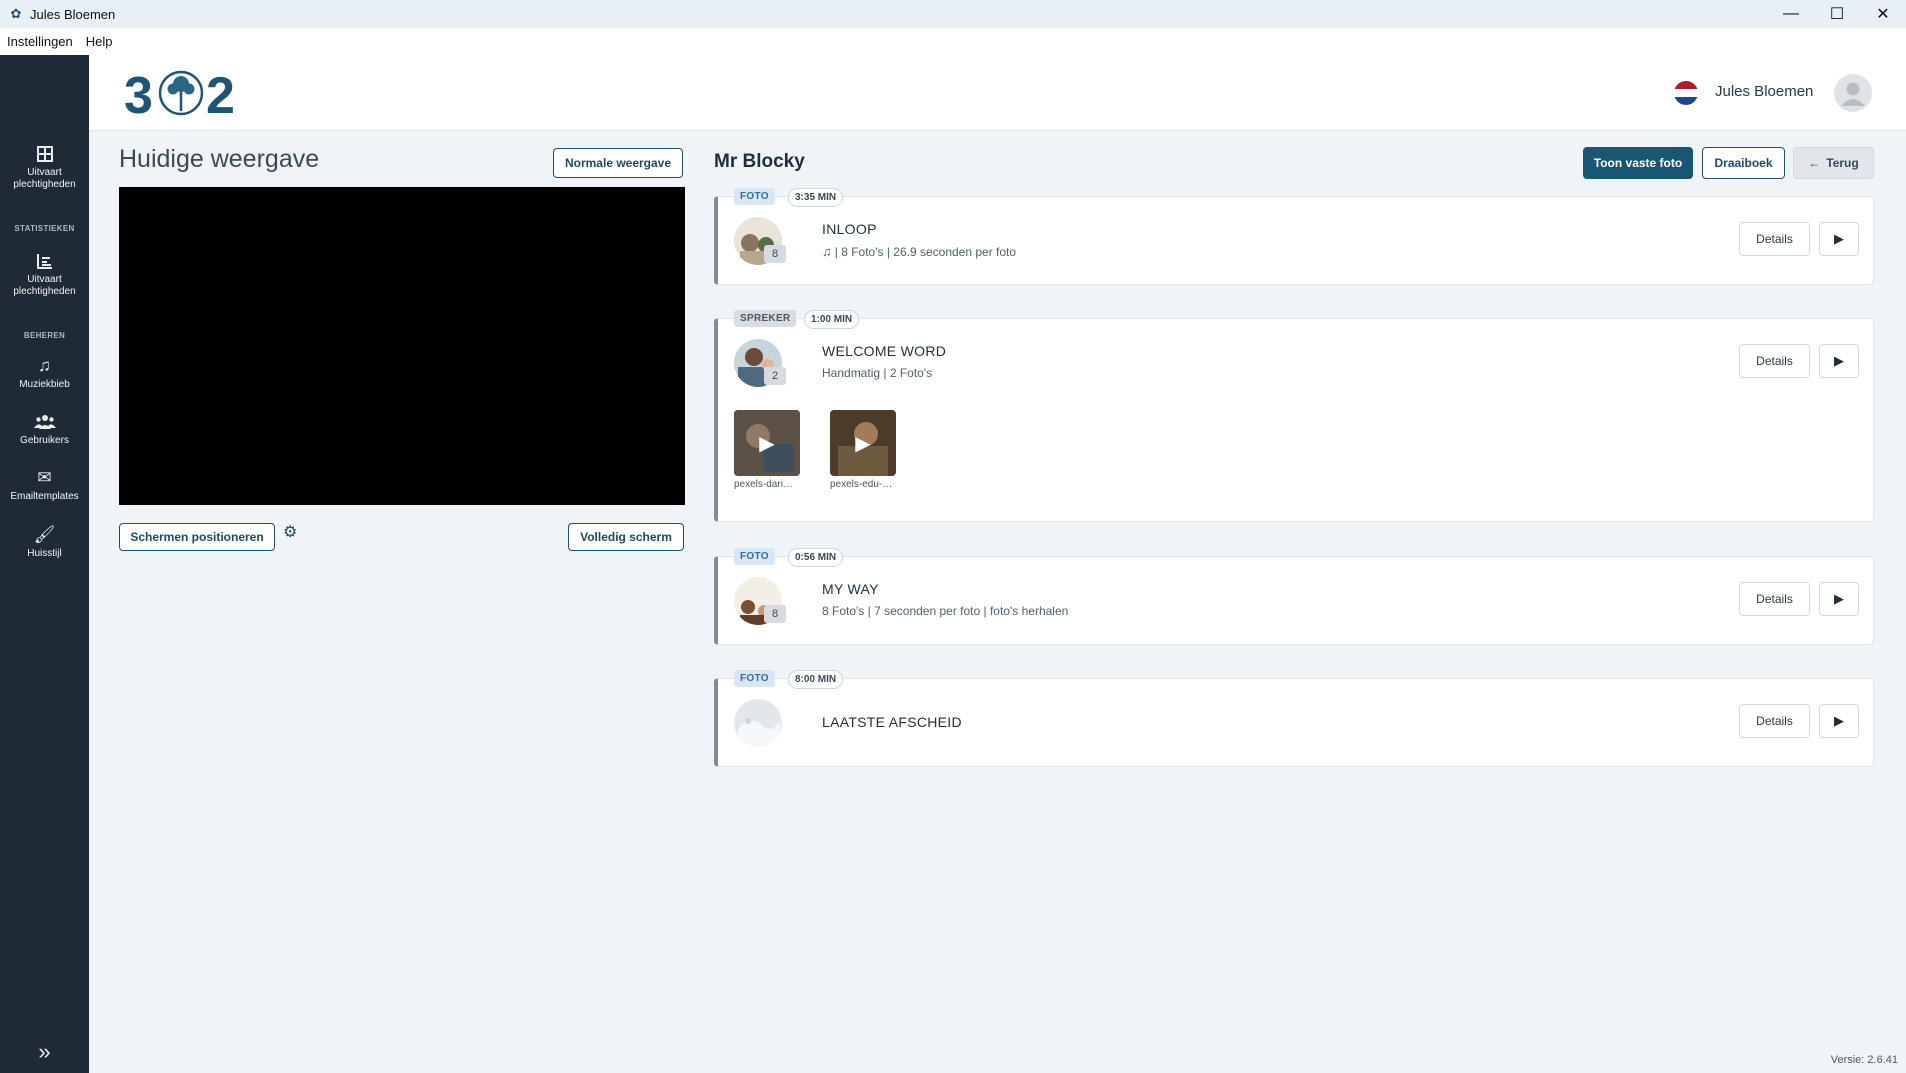 The height and width of the screenshot is (1073, 1906). I want to click on card-title: MY WAY, so click(850, 589).